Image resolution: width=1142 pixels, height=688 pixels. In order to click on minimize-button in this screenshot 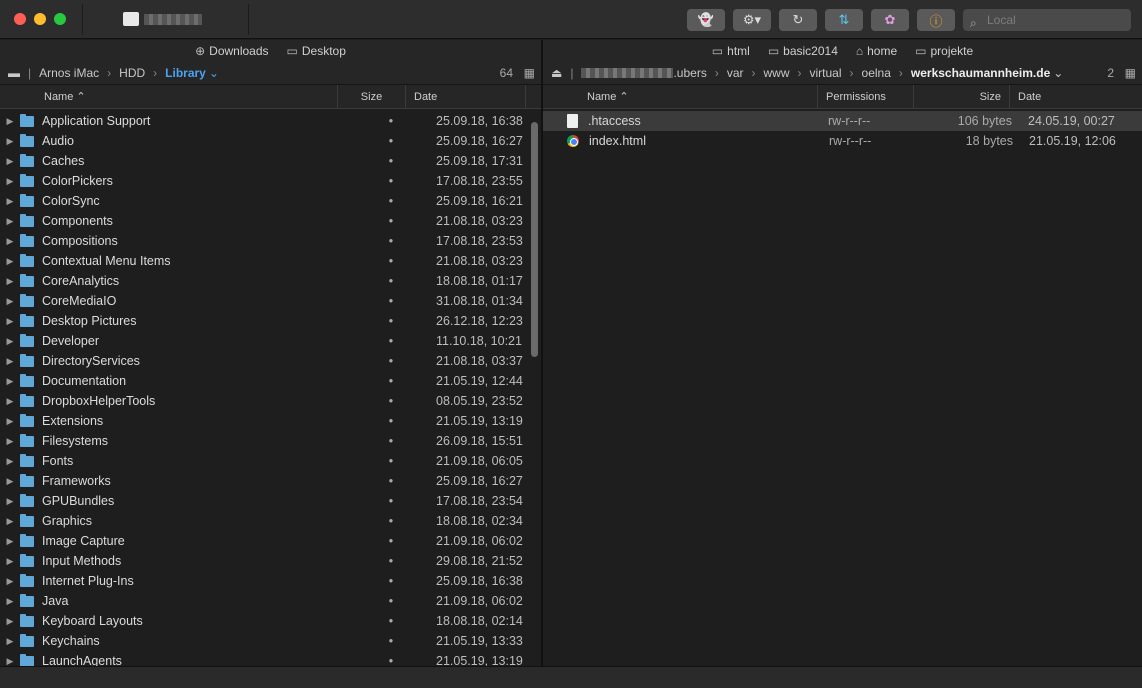, I will do `click(40, 19)`.